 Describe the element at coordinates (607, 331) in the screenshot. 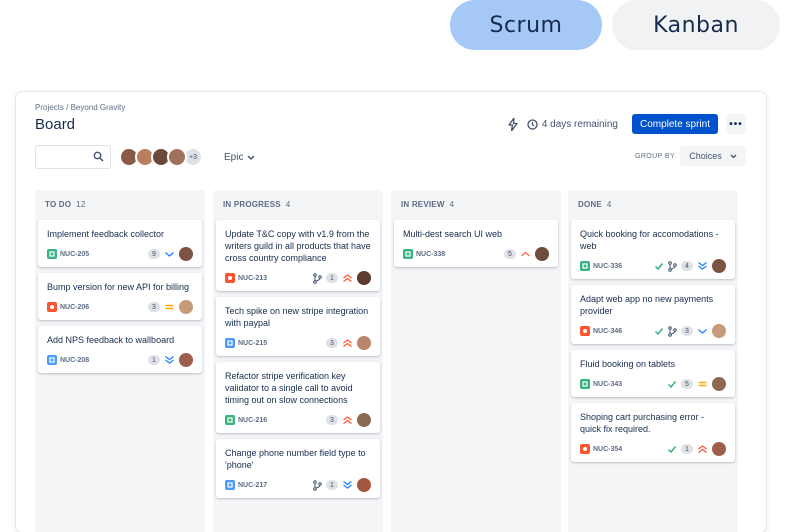

I see `issue-key: NUC-346` at that location.